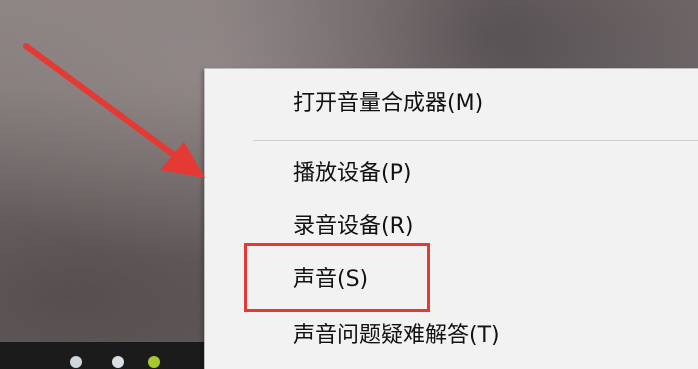 The height and width of the screenshot is (369, 698). I want to click on menu-item-playback-devices: 播放设备(P), so click(352, 174).